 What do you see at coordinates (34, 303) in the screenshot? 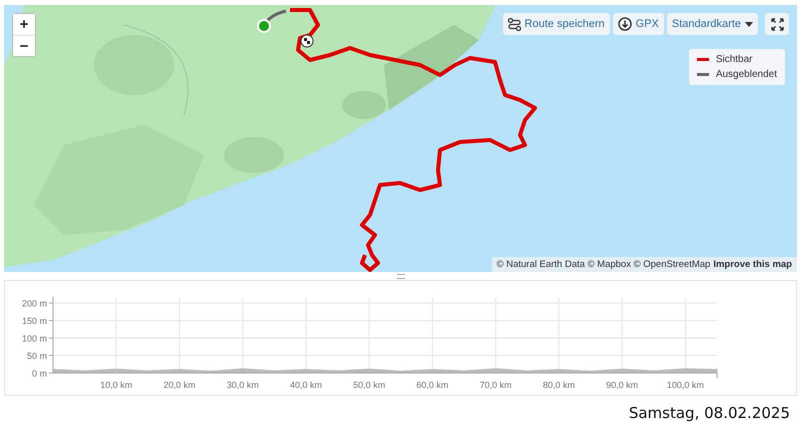
I see `y-tick-label: 200 m` at bounding box center [34, 303].